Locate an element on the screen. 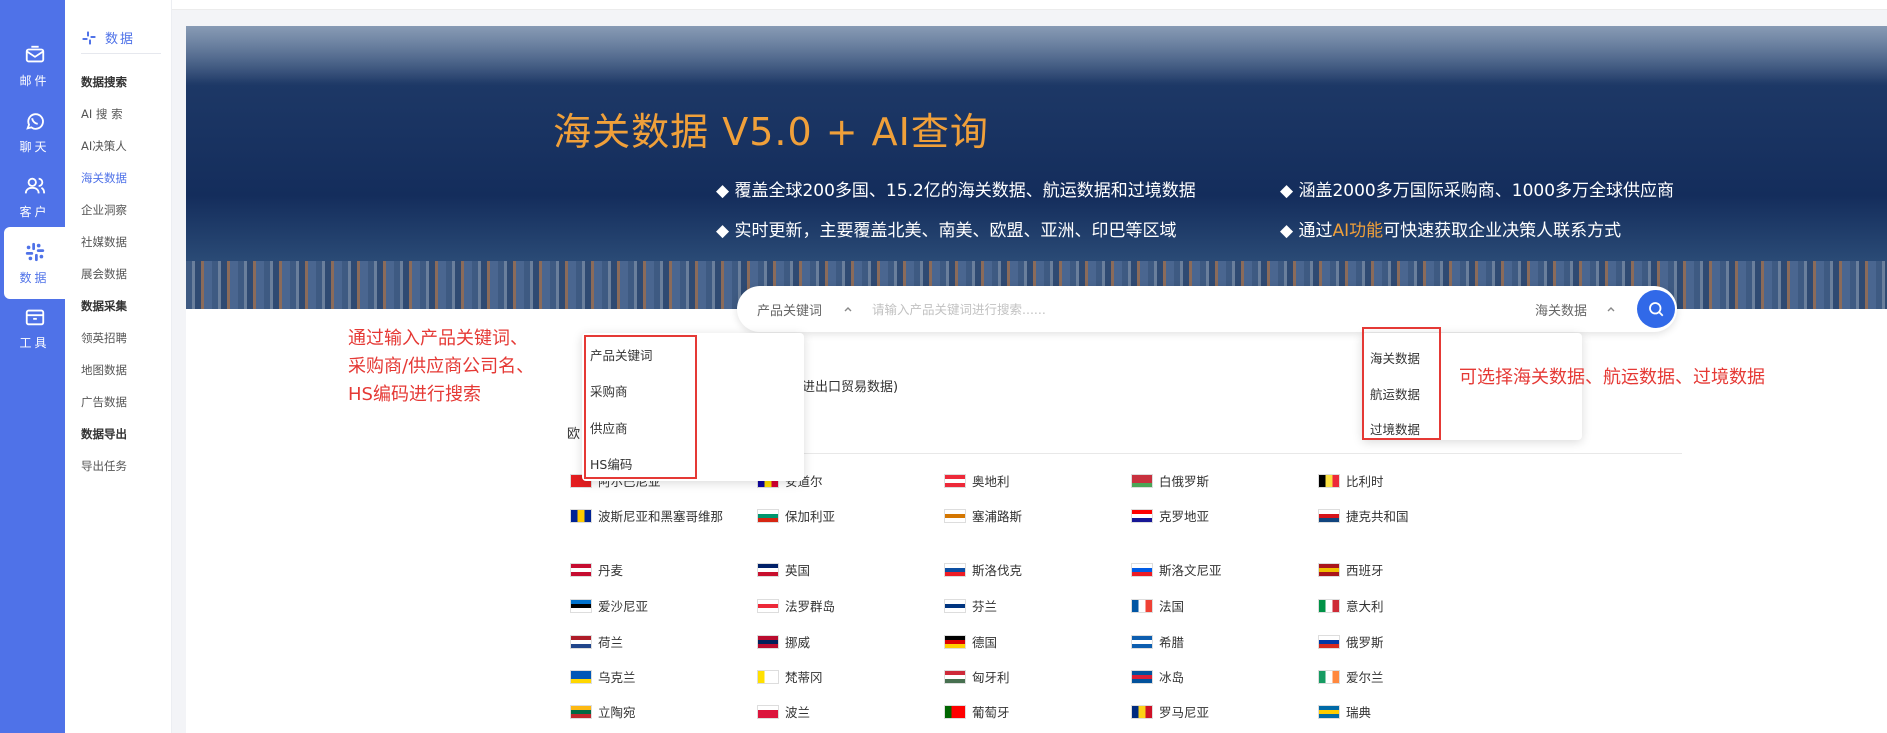  country-item: 葡萄牙 is located at coordinates (977, 712).